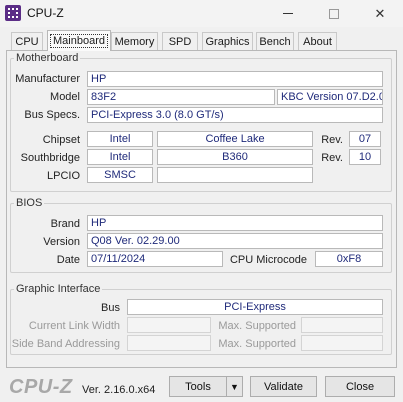 The image size is (403, 402). I want to click on tab-label: CPU, so click(27, 41).